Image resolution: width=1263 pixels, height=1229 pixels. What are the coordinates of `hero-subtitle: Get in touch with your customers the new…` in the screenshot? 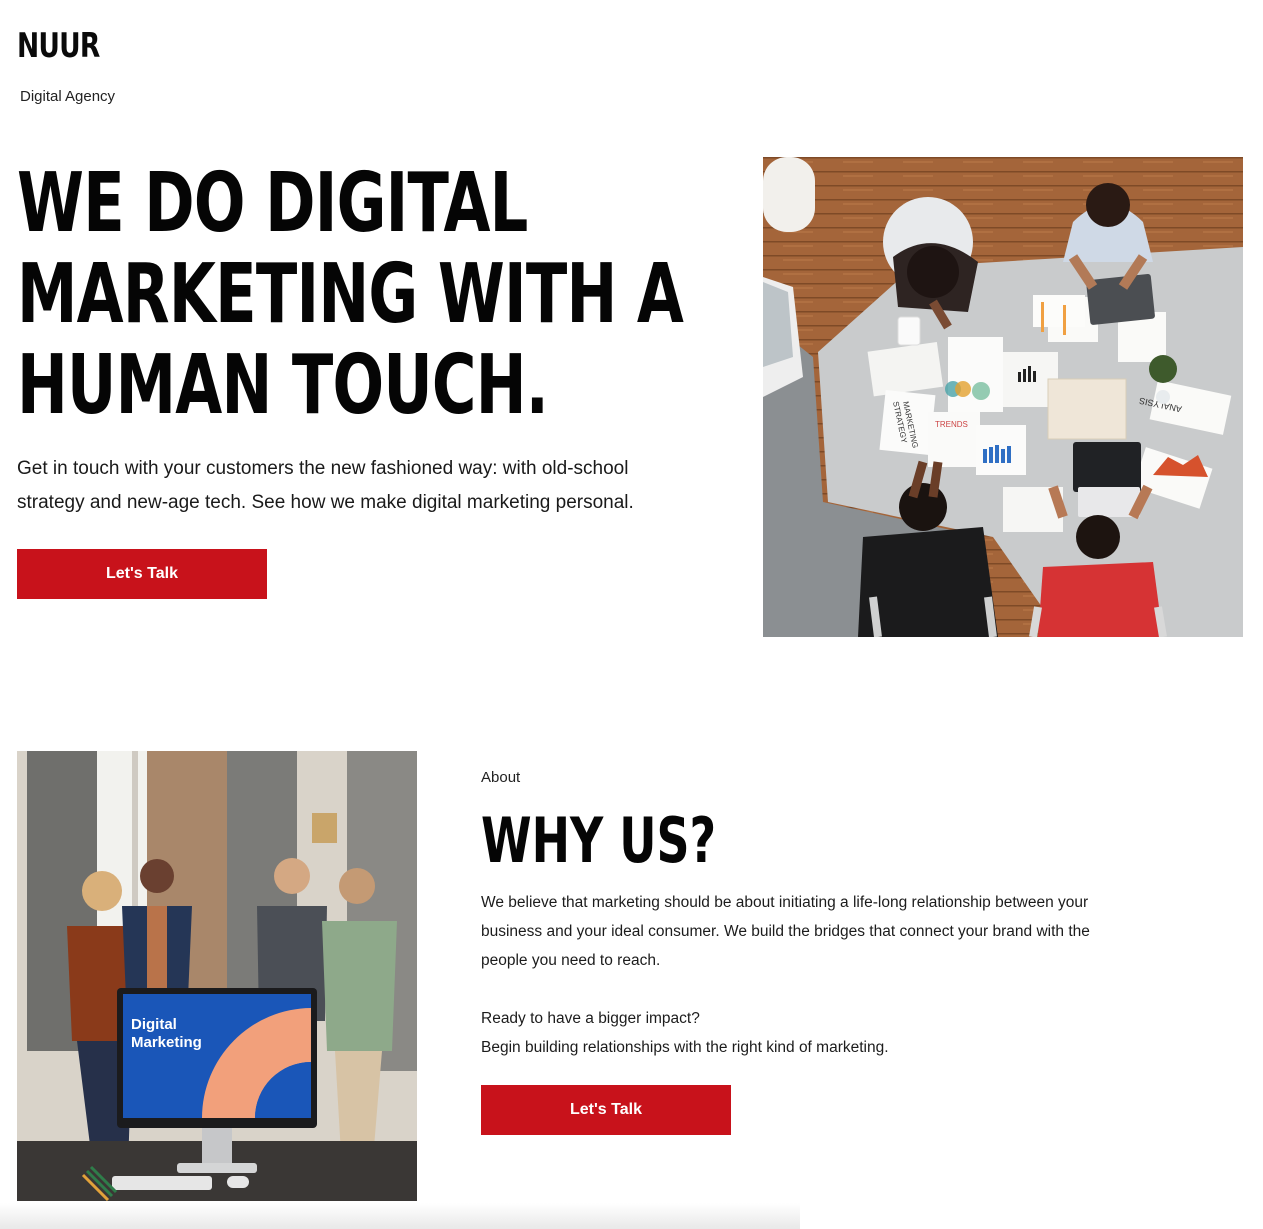 It's located at (367, 486).